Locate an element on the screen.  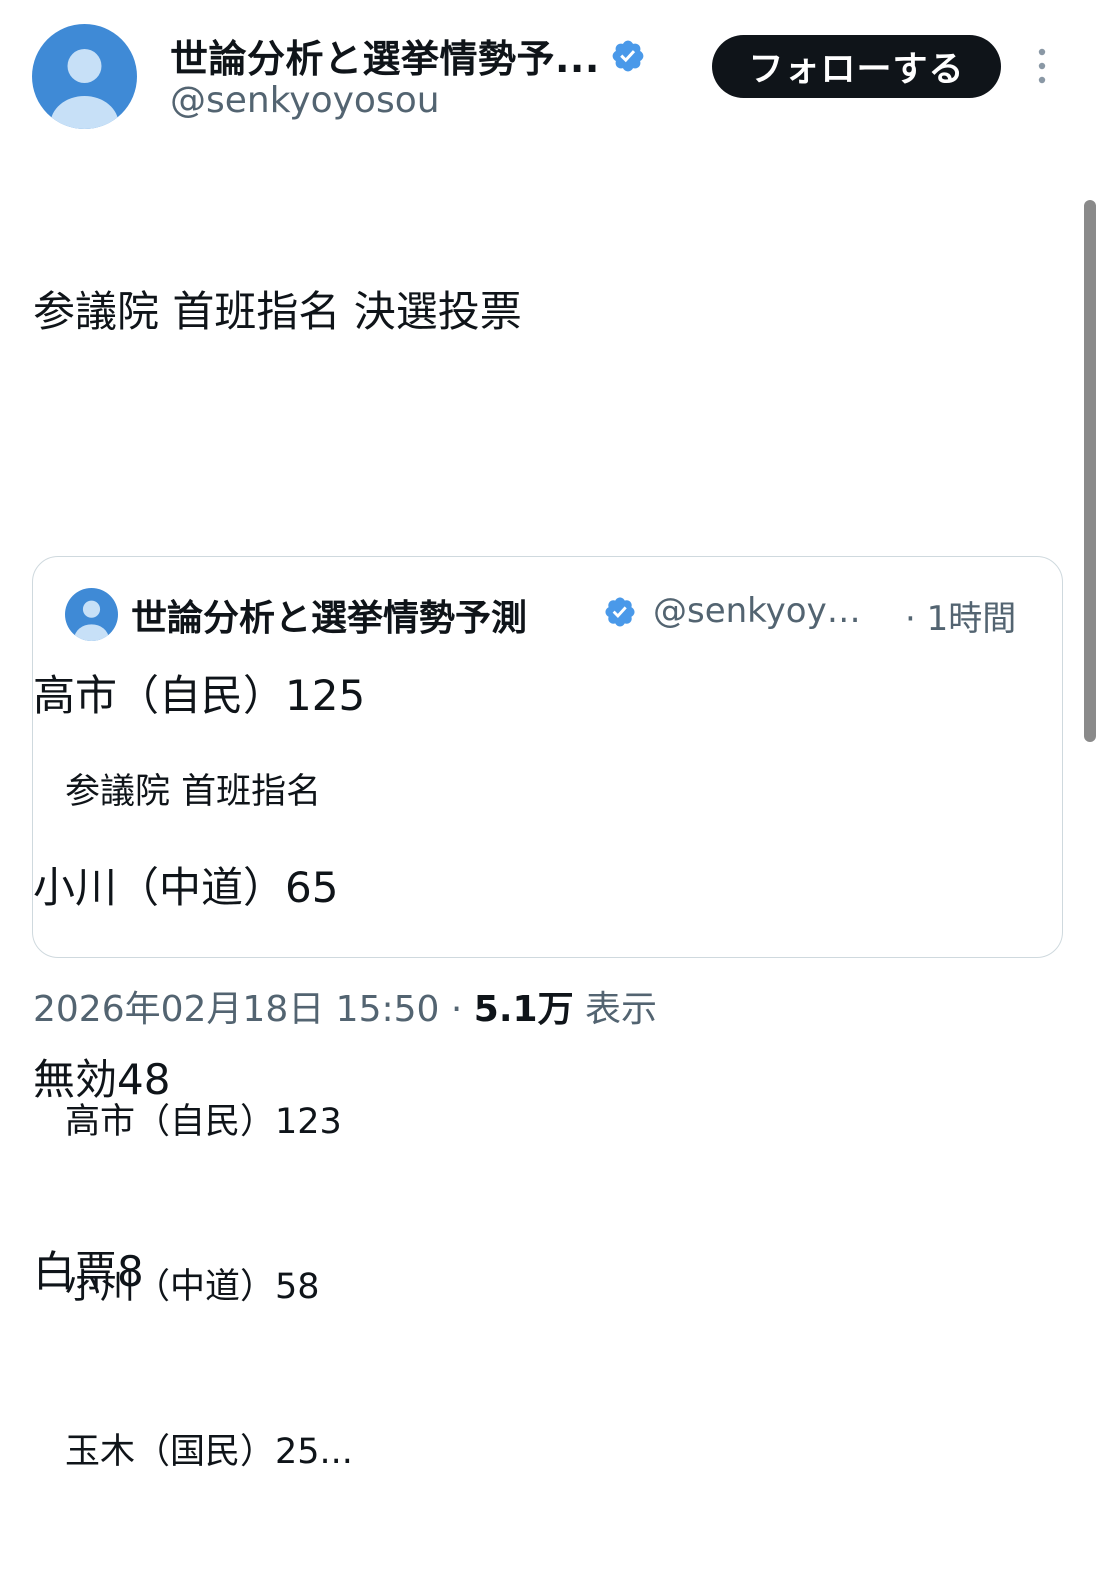
post-timestamp: 2026年02月18日 15:50 is located at coordinates (236, 1009).